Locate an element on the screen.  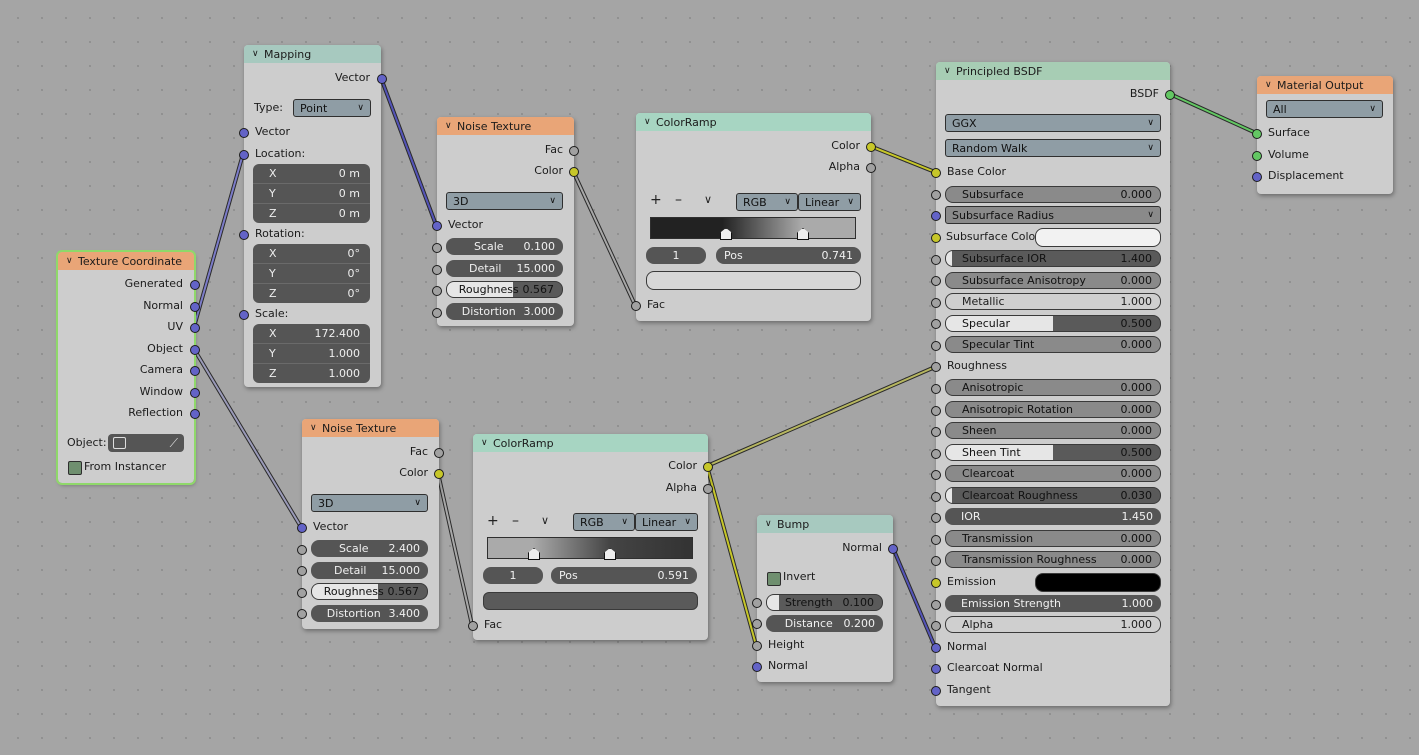
subsurface-method-select: Random Walk ∨ is located at coordinates (1053, 148).